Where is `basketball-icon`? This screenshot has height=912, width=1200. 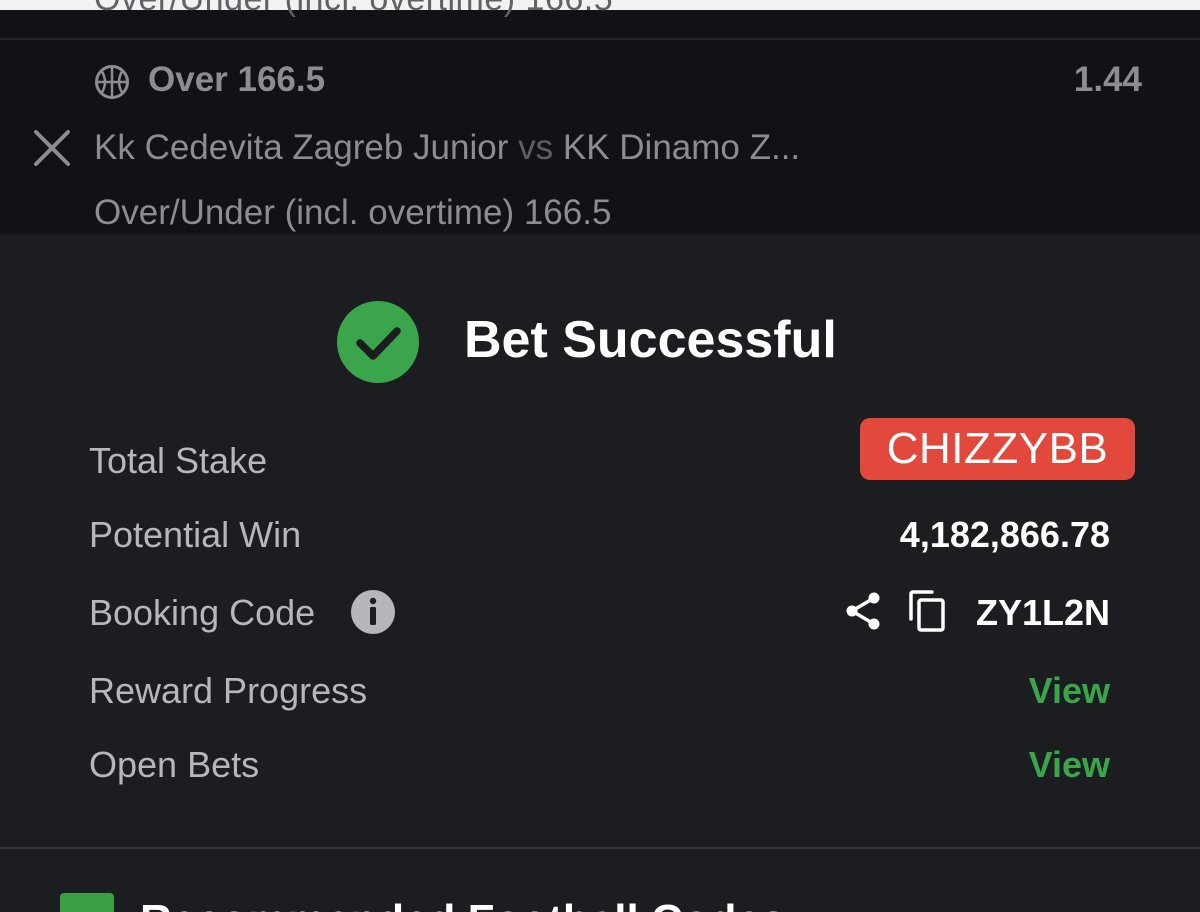
basketball-icon is located at coordinates (112, 82).